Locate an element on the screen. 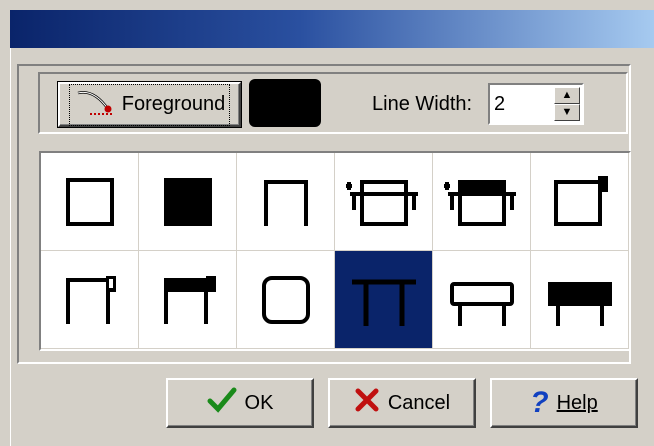 The height and width of the screenshot is (446, 654). style-cell-filled-box is located at coordinates (188, 202).